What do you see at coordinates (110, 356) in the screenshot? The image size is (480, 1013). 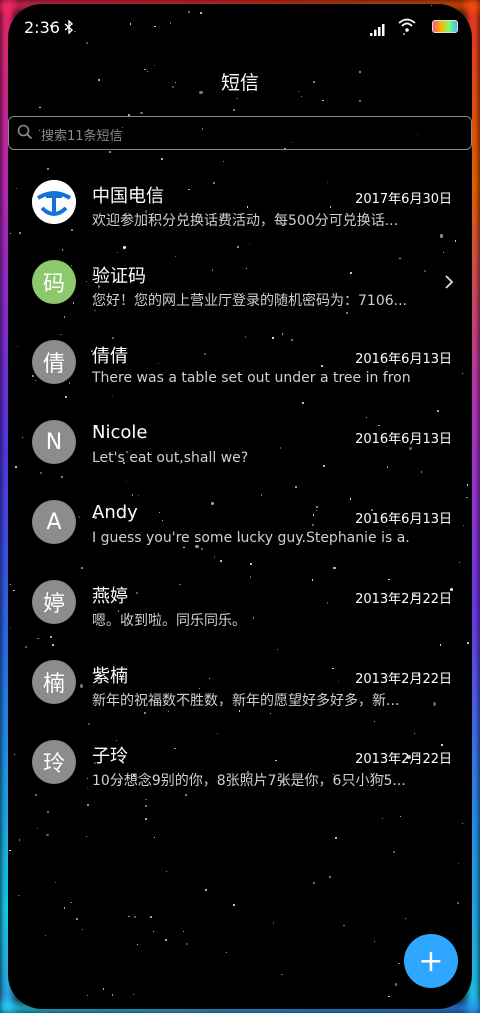 I see `conversation-name: 倩倩` at bounding box center [110, 356].